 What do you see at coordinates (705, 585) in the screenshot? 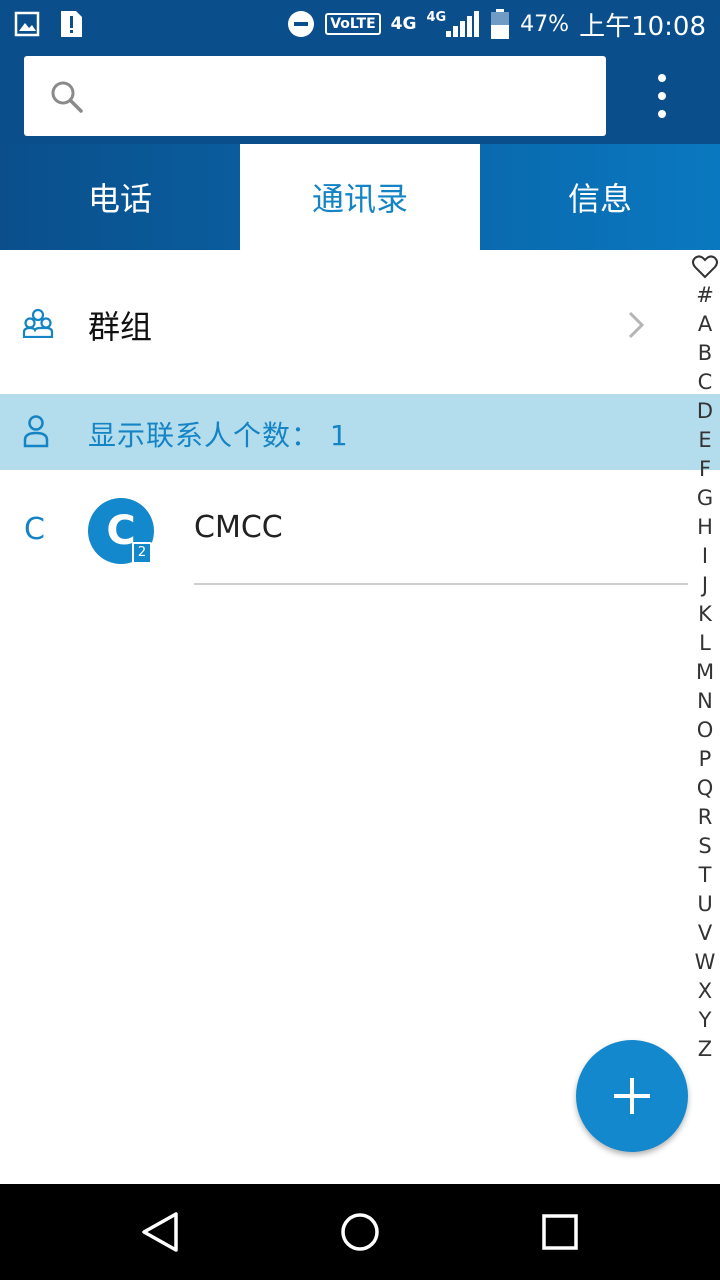
I see `index-letter: J` at bounding box center [705, 585].